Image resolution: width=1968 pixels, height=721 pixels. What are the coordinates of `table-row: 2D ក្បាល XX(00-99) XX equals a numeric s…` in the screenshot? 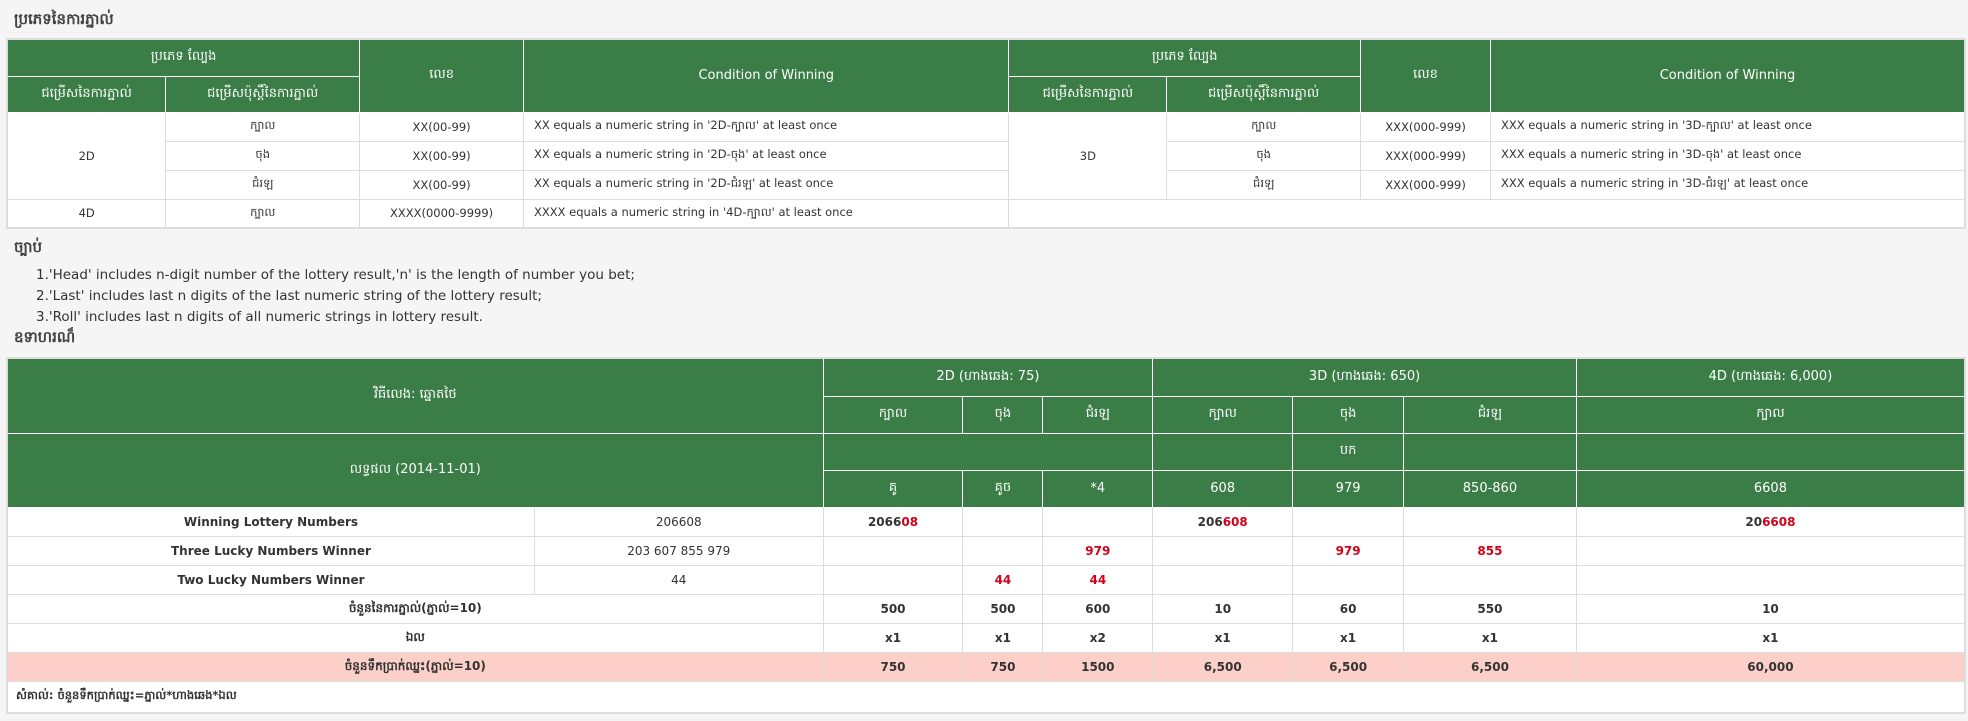 It's located at (986, 155).